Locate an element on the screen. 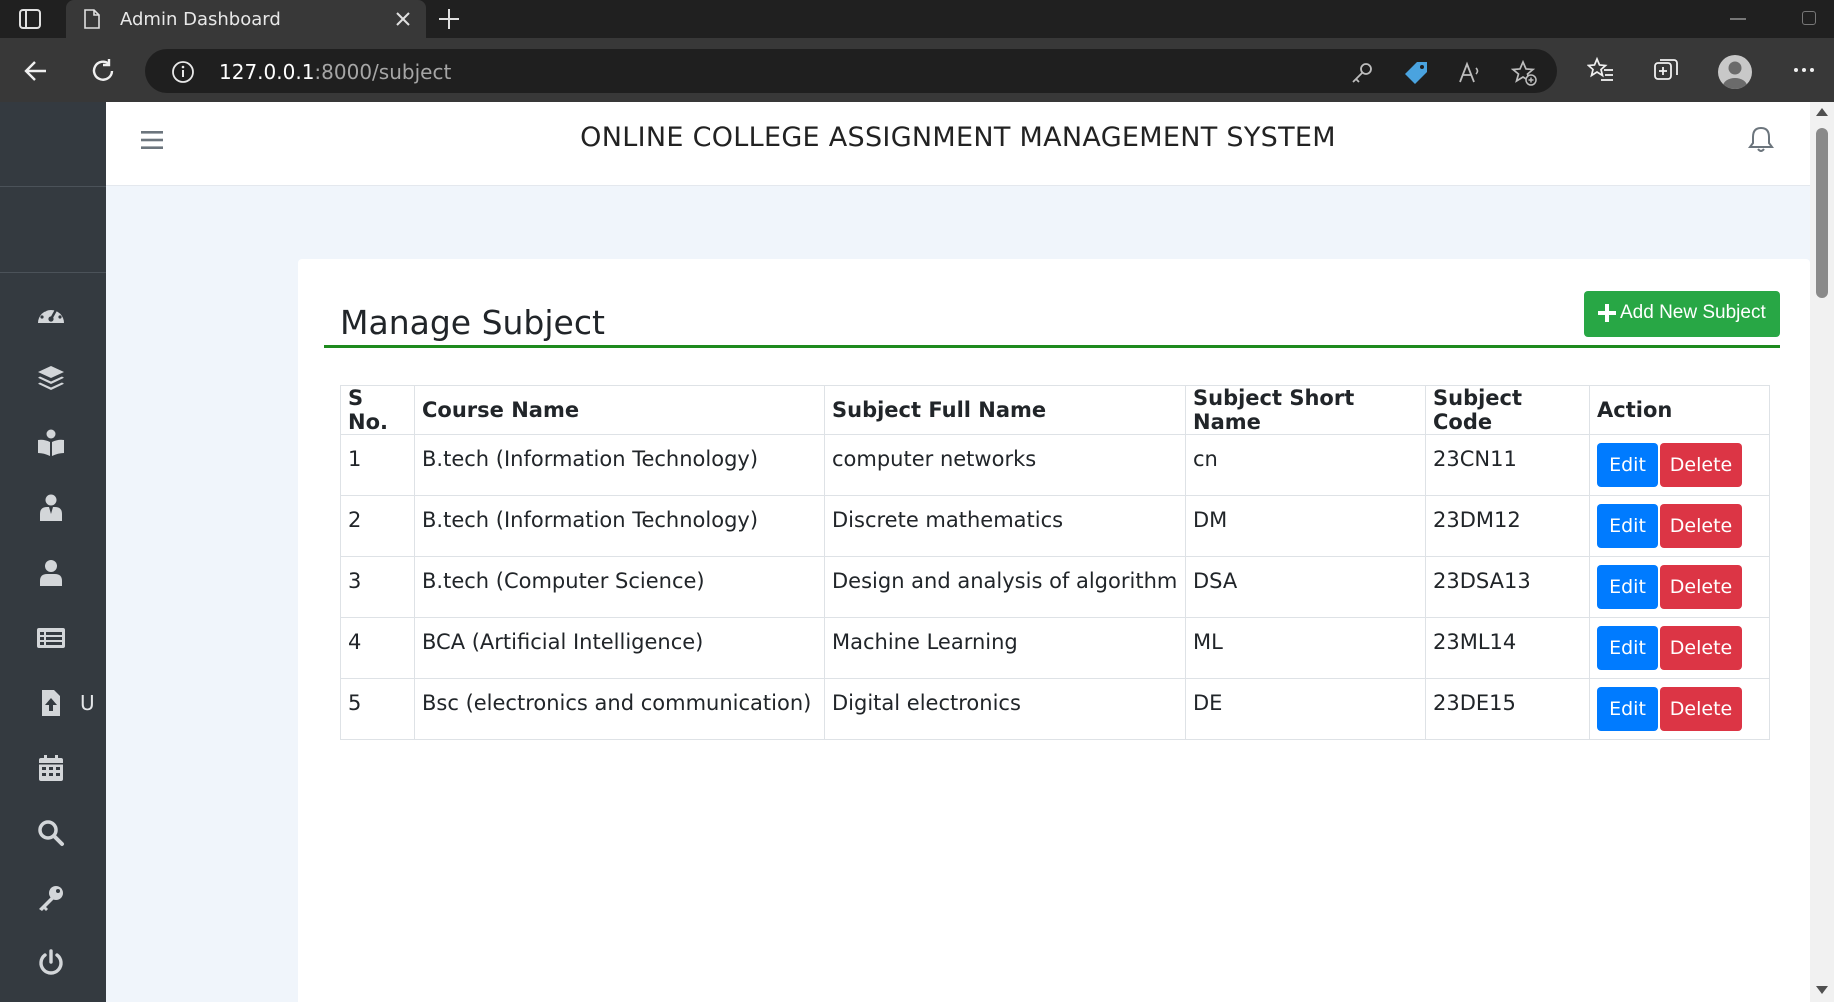  add-favorite-icon is located at coordinates (1524, 73).